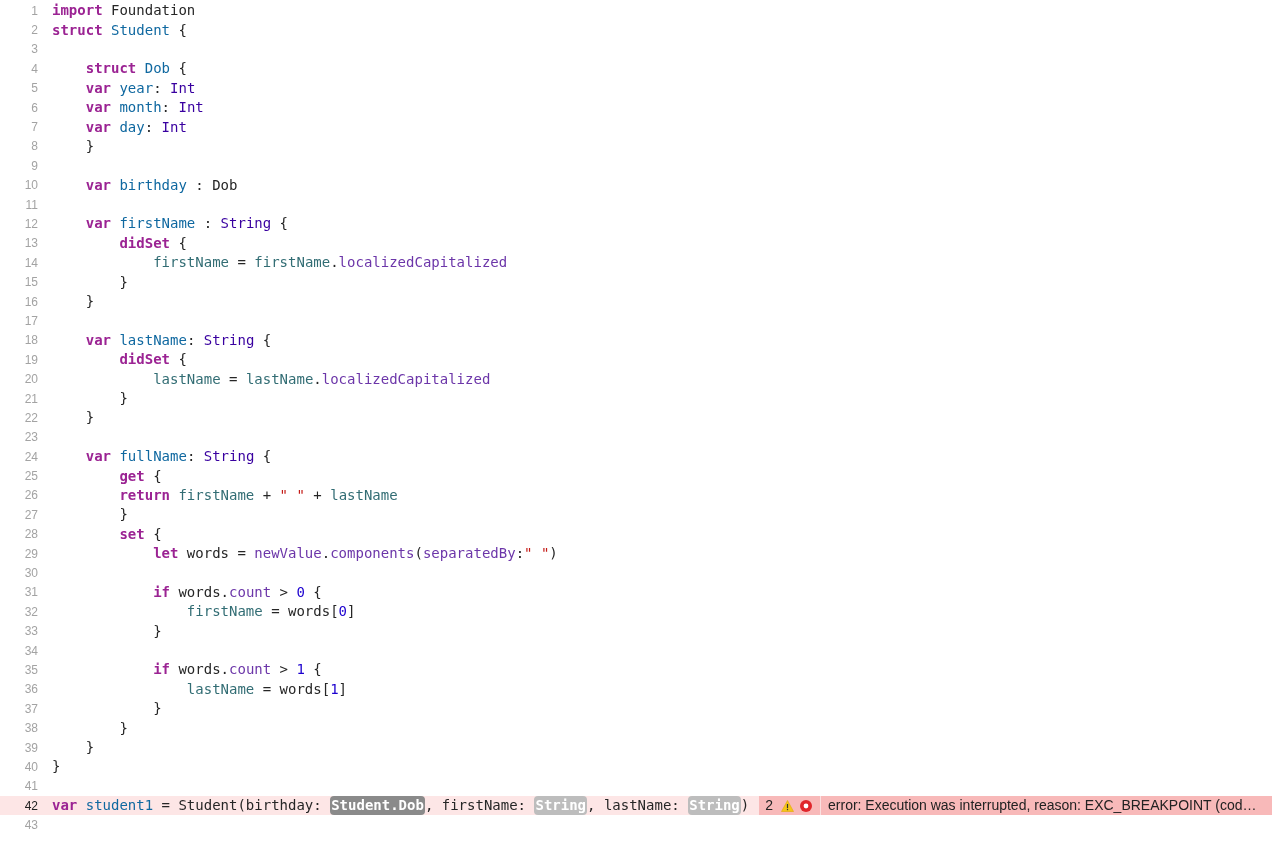 The height and width of the screenshot is (858, 1280). Describe the element at coordinates (34, 31) in the screenshot. I see `line-number: 2` at that location.